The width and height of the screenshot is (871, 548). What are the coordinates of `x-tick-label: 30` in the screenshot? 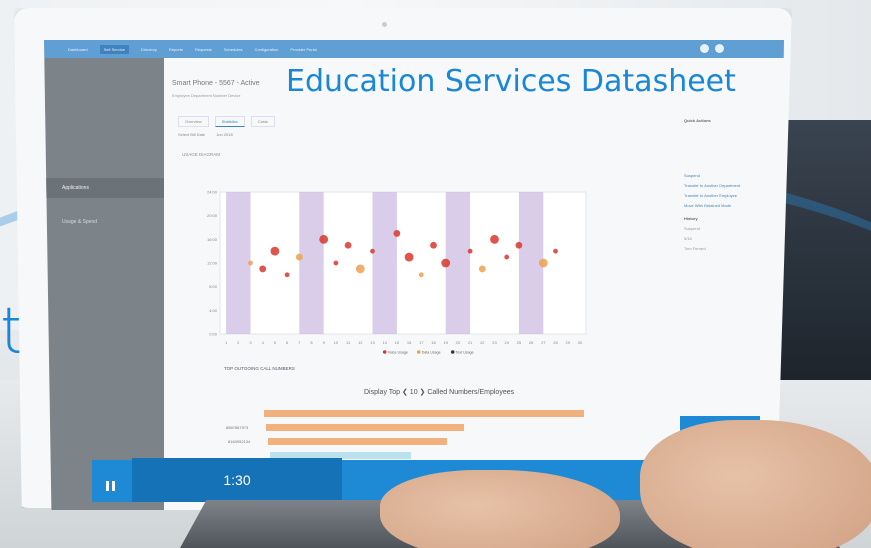 It's located at (580, 342).